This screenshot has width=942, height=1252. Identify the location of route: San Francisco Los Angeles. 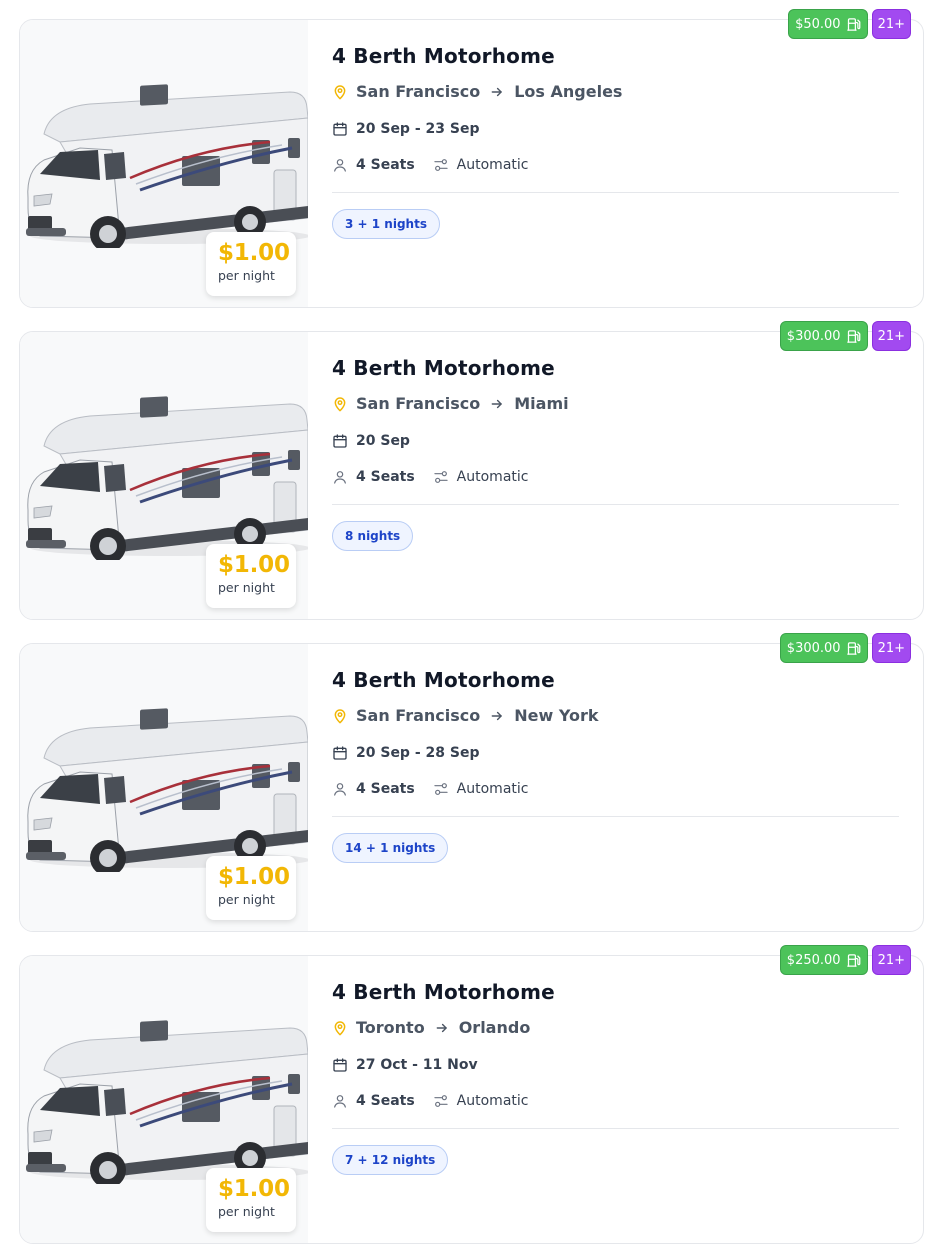
(477, 91).